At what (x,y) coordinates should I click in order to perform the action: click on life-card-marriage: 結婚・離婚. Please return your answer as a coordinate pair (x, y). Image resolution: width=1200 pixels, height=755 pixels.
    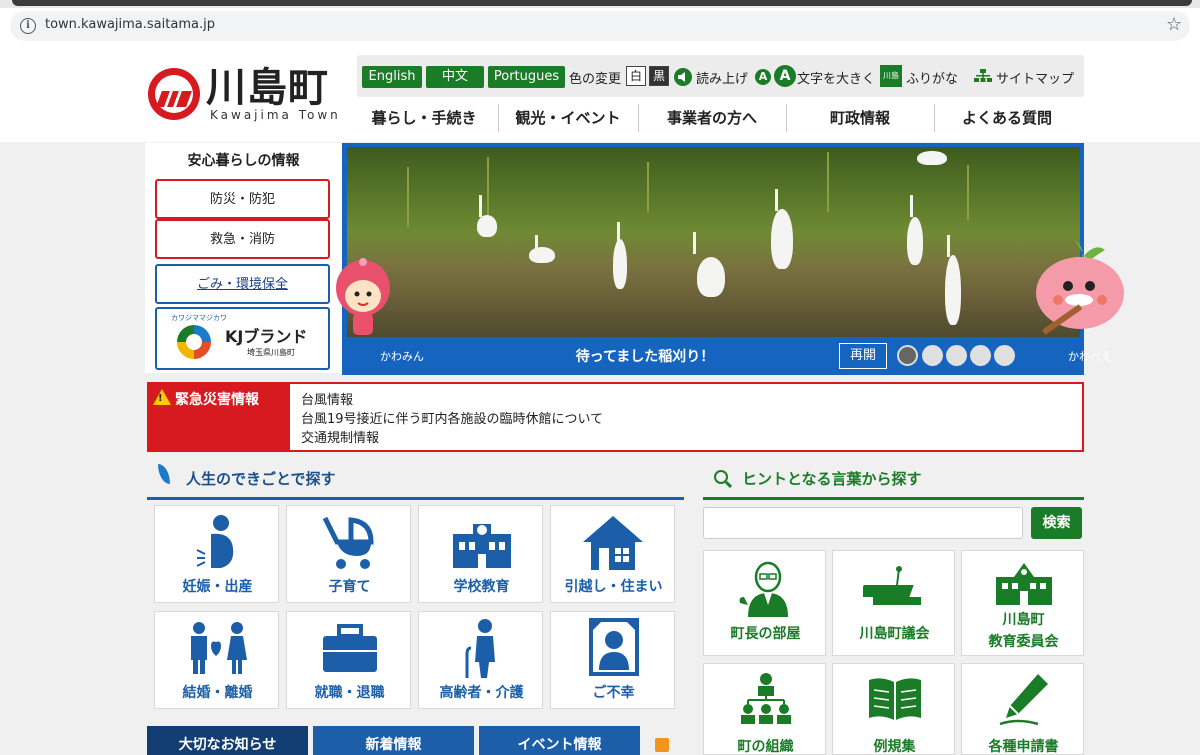
    Looking at the image, I should click on (216, 660).